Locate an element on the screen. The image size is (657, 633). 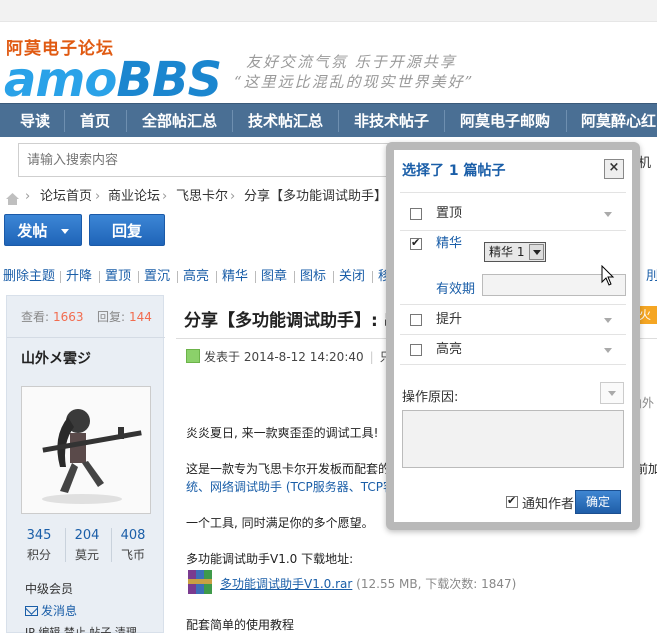
nav-item-tech-posts: 技术帖汇总 is located at coordinates (285, 121).